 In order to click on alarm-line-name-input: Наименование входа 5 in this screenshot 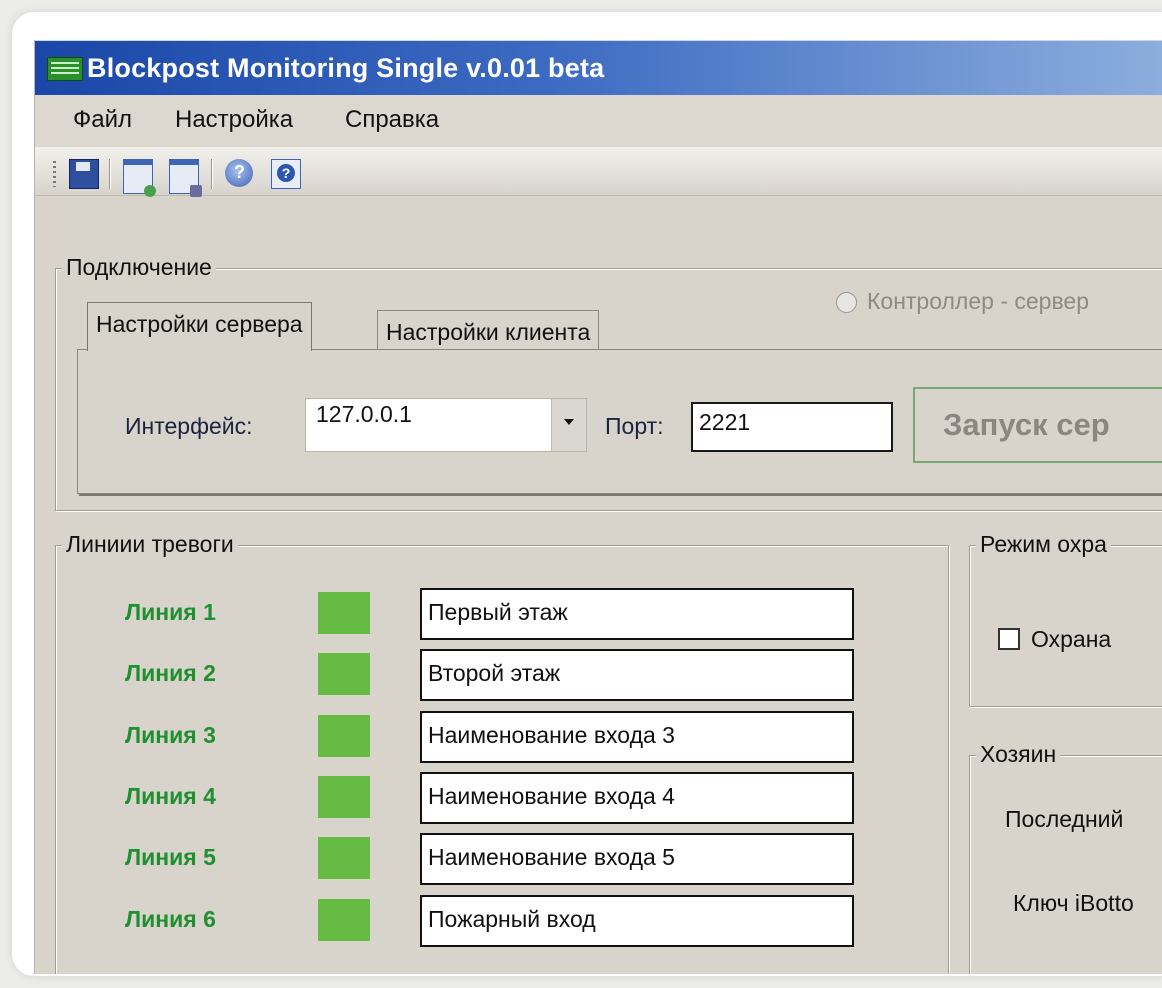, I will do `click(637, 859)`.